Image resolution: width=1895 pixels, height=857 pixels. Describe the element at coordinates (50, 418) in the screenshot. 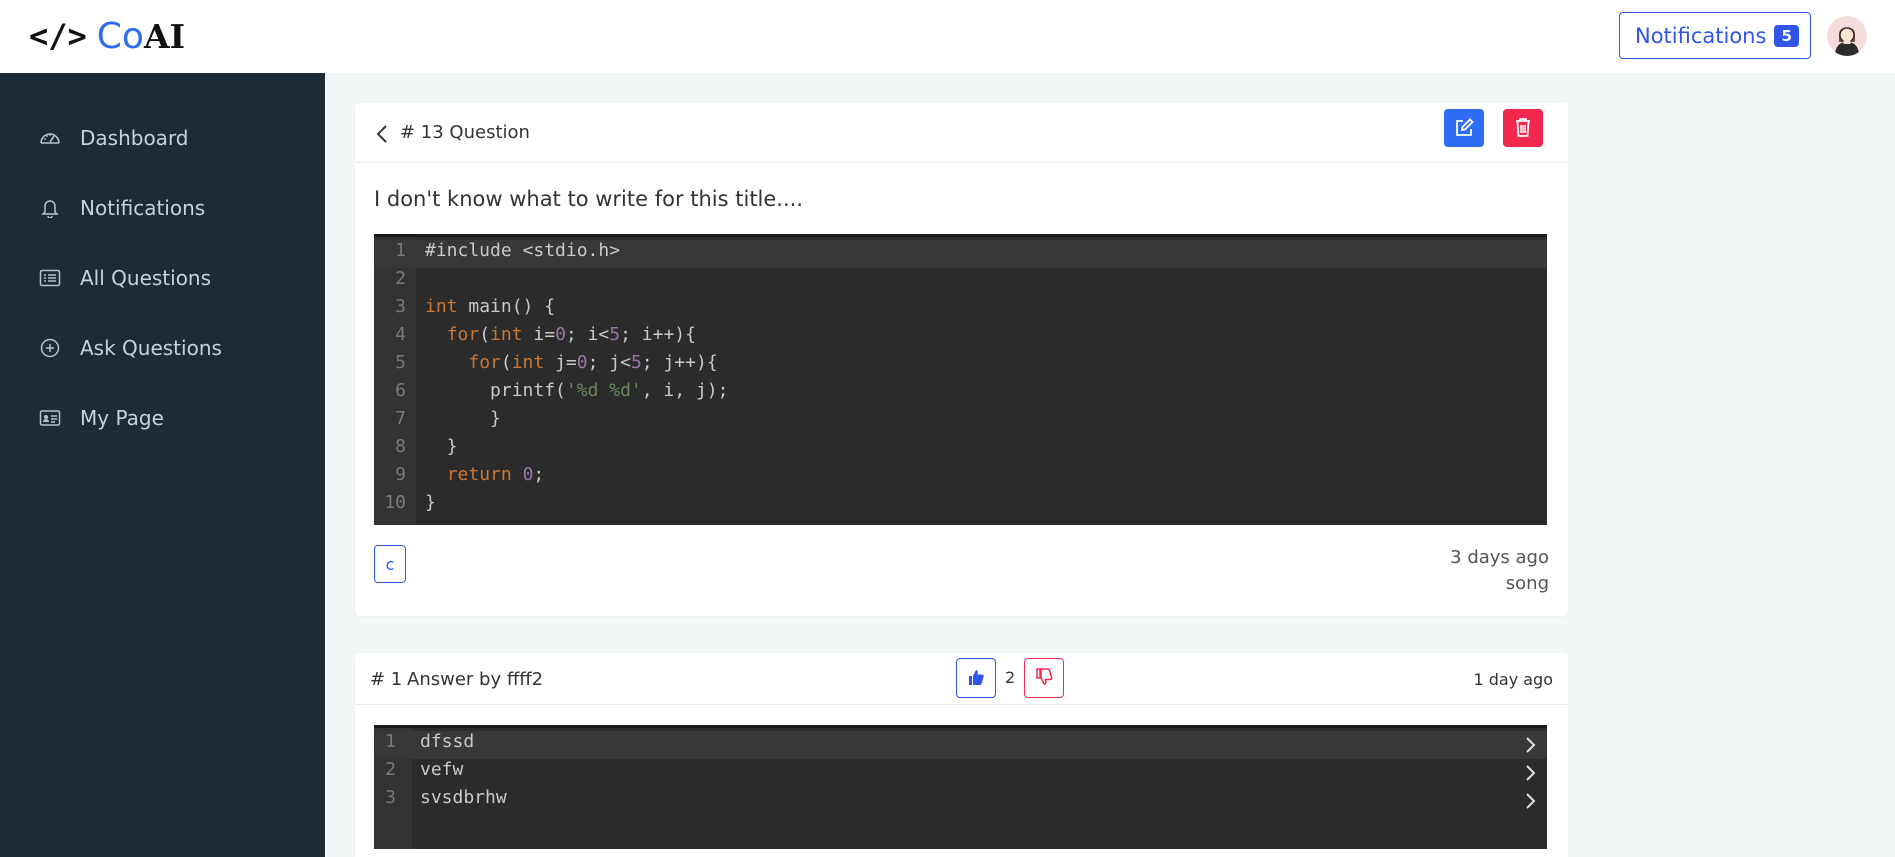

I see `id-card-icon` at that location.